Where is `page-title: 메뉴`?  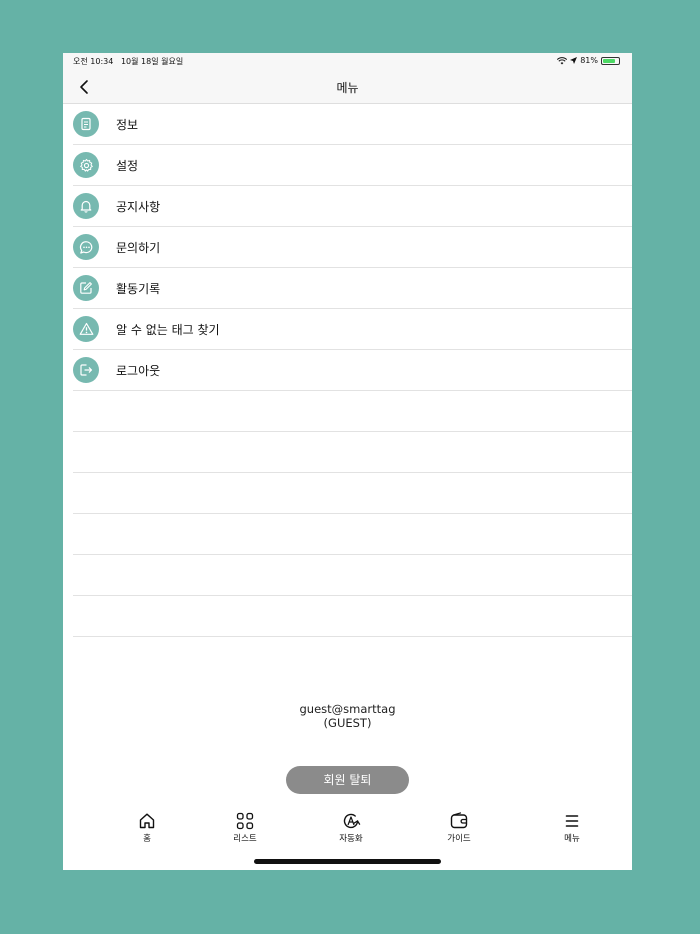
page-title: 메뉴 is located at coordinates (347, 88).